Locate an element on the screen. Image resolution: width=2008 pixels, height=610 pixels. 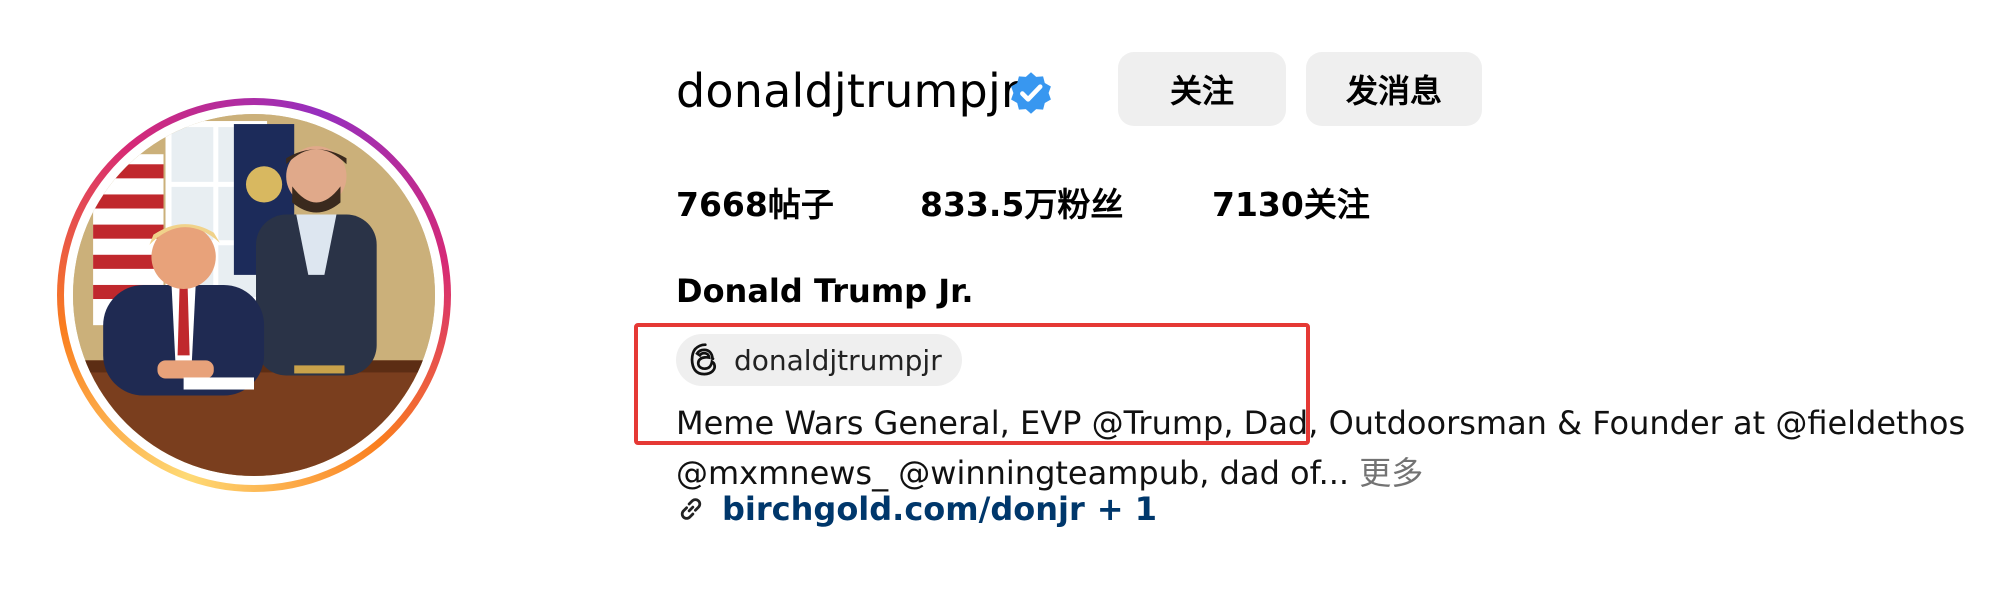
profile-username: donaldjtrumpjr is located at coordinates (848, 91).